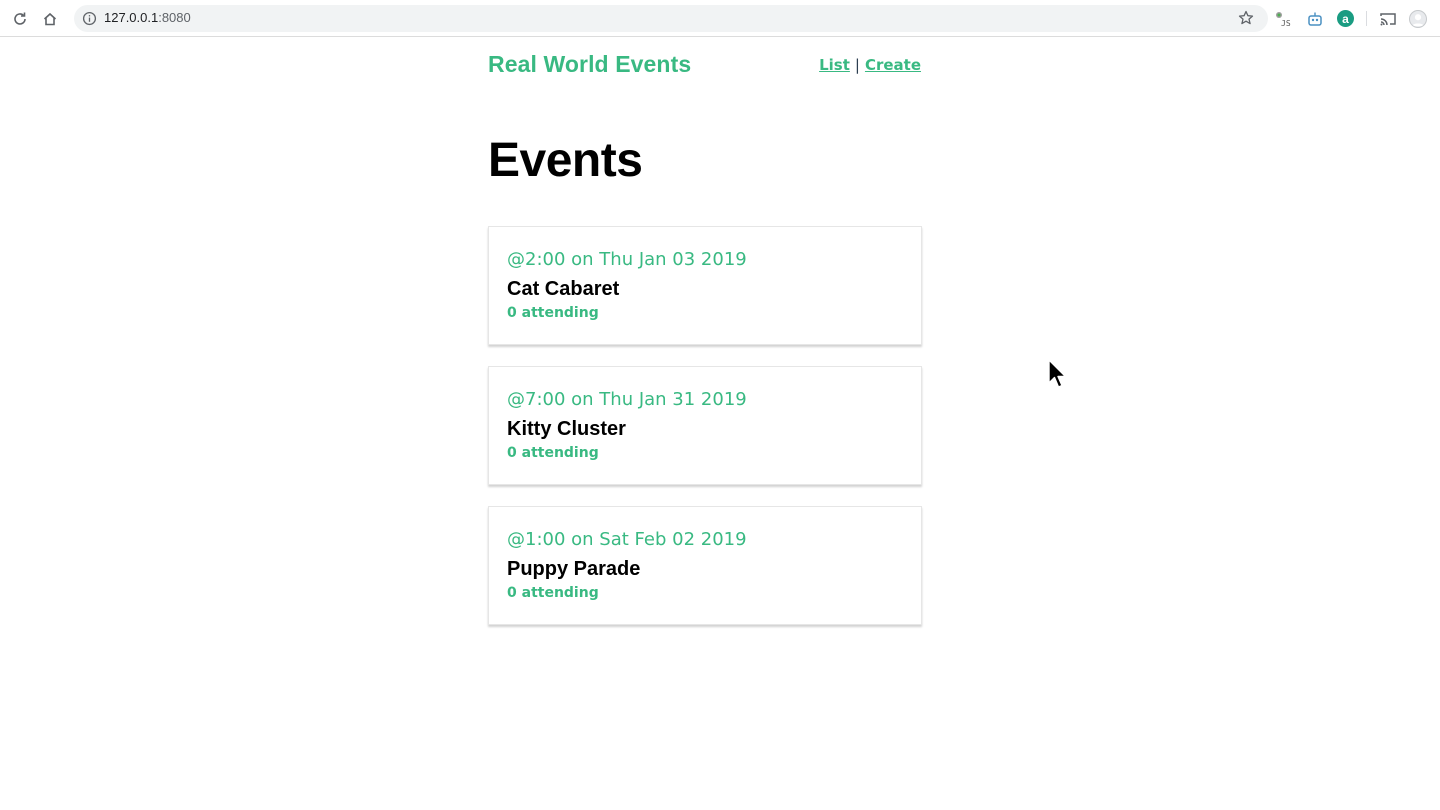  I want to click on robot-extension-icon, so click(1315, 19).